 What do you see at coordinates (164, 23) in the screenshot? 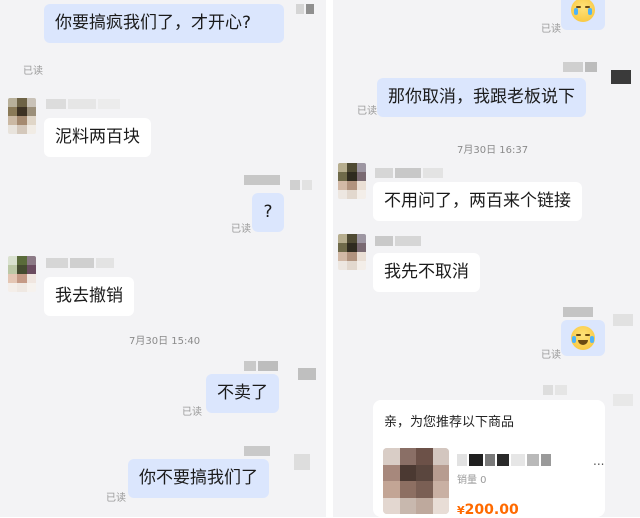
I see `message-bubble-outgoing: 你要搞疯我们了，才开心?` at bounding box center [164, 23].